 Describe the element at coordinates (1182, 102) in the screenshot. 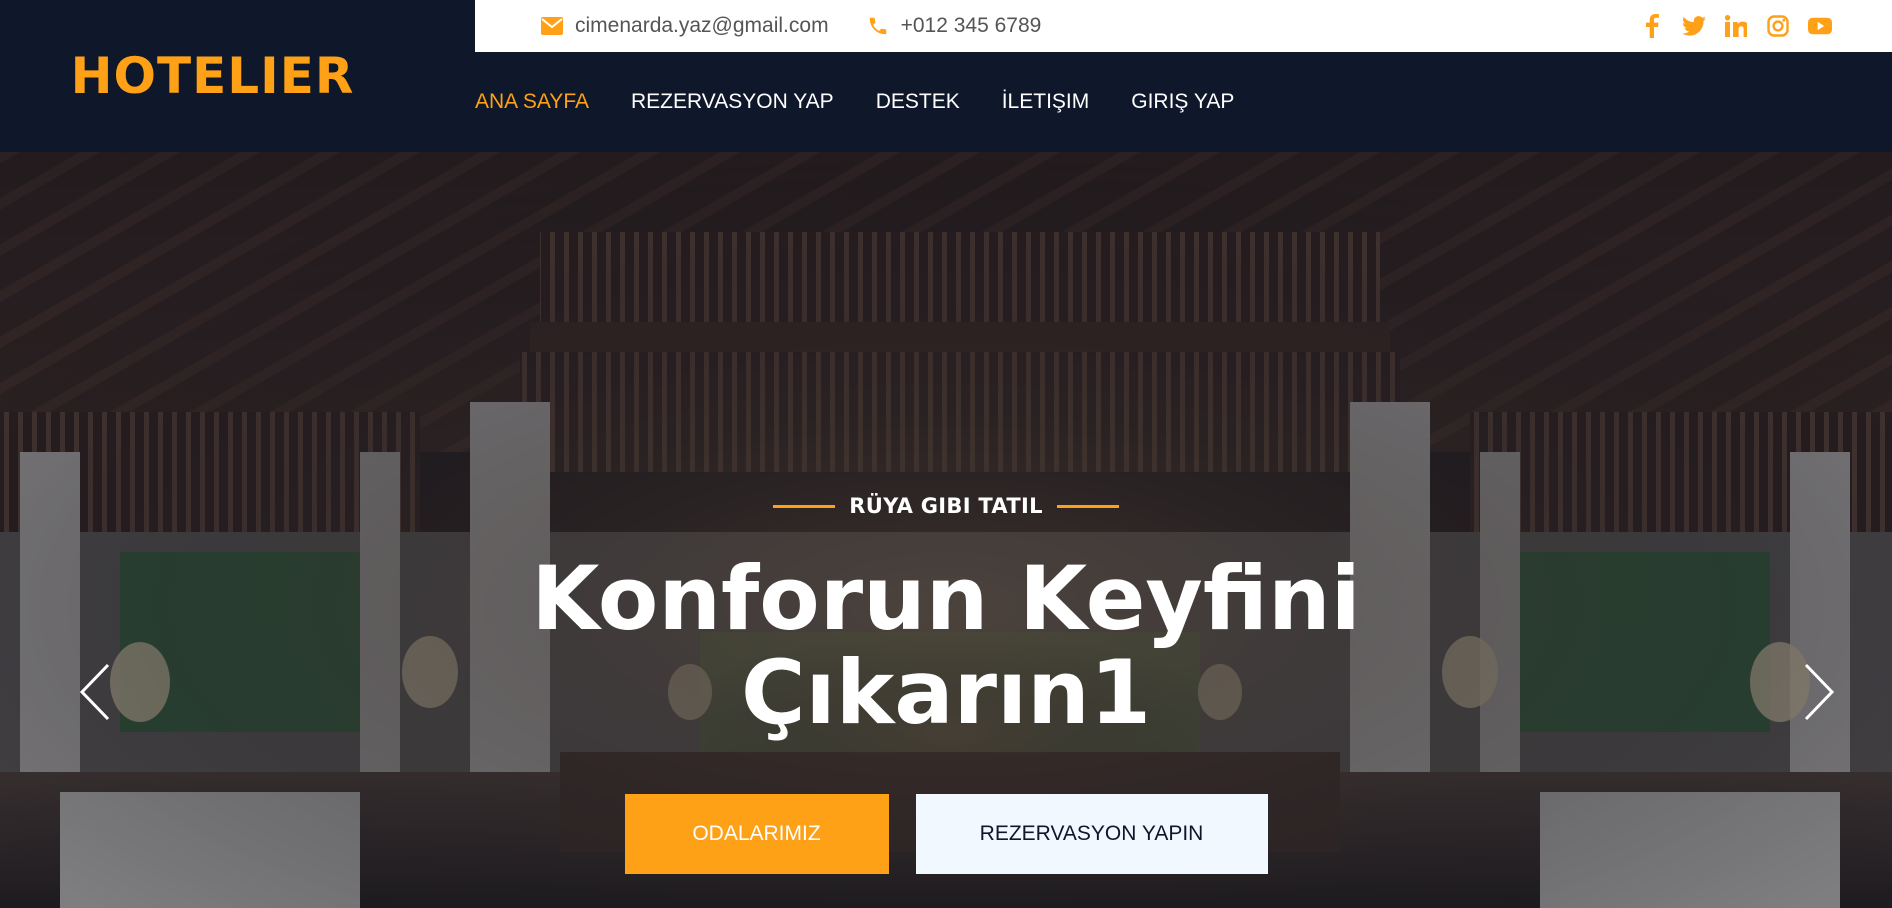

I see `nav-item-login: GIRIŞ YAP` at that location.